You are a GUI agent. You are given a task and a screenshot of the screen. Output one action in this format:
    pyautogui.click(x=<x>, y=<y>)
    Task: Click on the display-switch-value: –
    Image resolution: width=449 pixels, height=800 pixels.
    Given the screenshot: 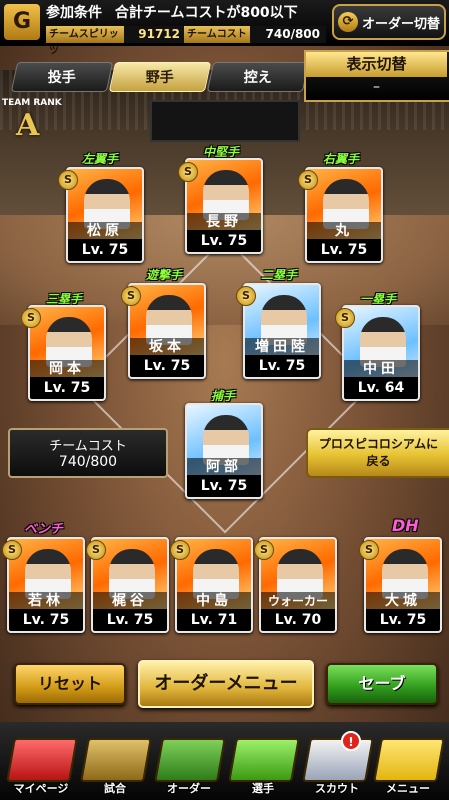 What is the action you would take?
    pyautogui.click(x=376, y=87)
    